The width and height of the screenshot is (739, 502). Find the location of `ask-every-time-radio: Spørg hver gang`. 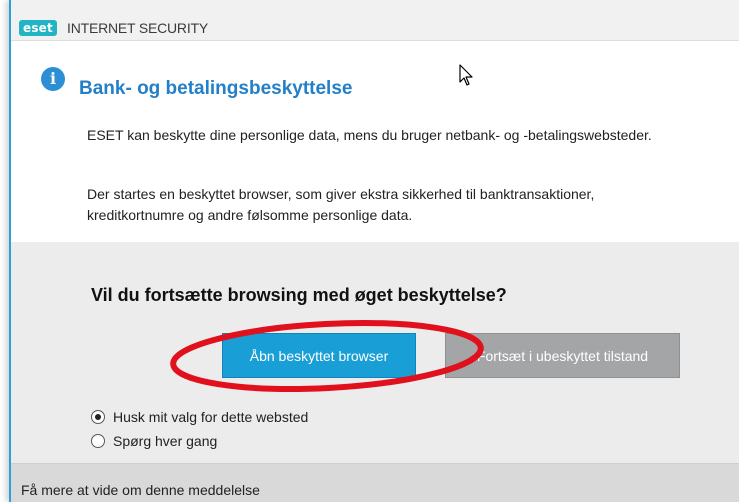

ask-every-time-radio: Spørg hver gang is located at coordinates (154, 441).